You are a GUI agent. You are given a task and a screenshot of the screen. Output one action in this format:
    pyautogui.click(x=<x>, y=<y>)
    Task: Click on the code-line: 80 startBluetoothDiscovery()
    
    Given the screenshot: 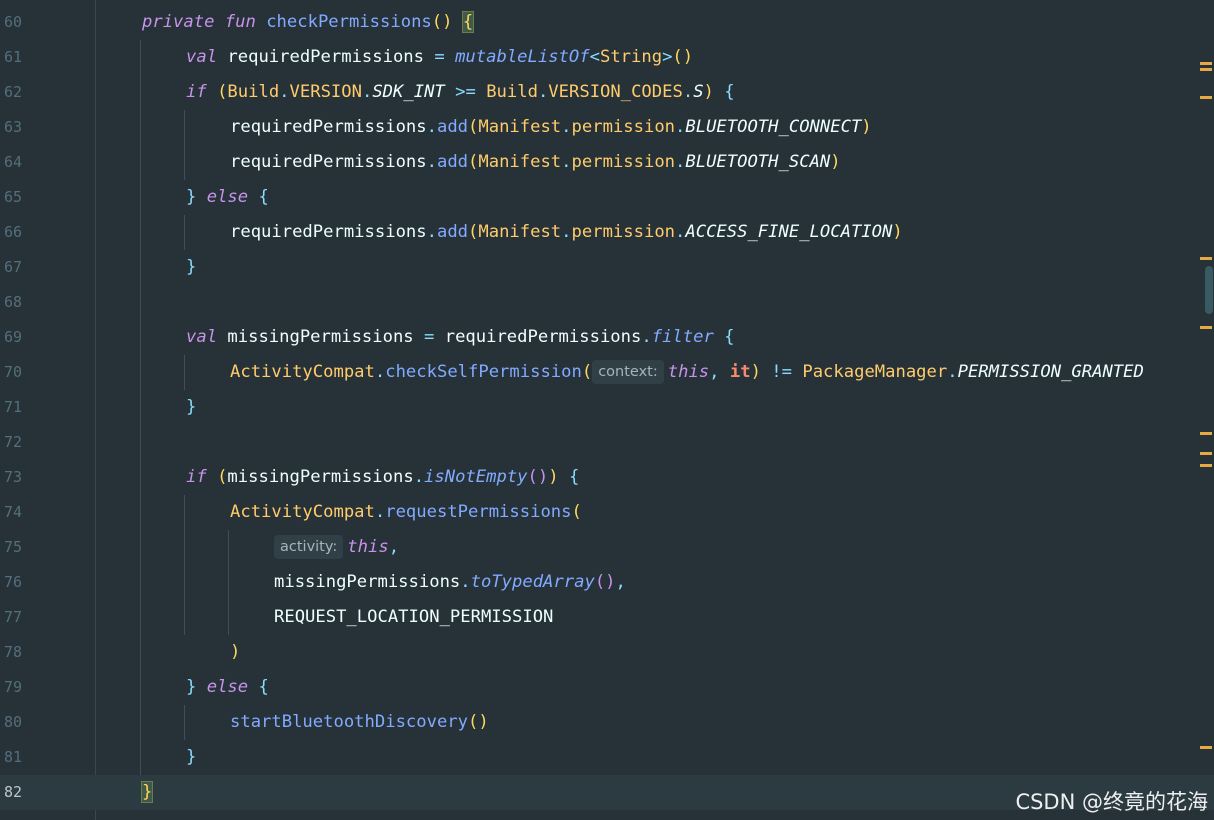 What is the action you would take?
    pyautogui.click(x=607, y=722)
    